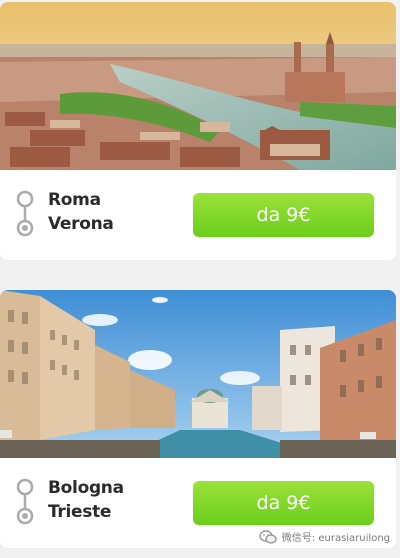 The image size is (400, 558). Describe the element at coordinates (81, 224) in the screenshot. I see `destination-city: Verona` at that location.